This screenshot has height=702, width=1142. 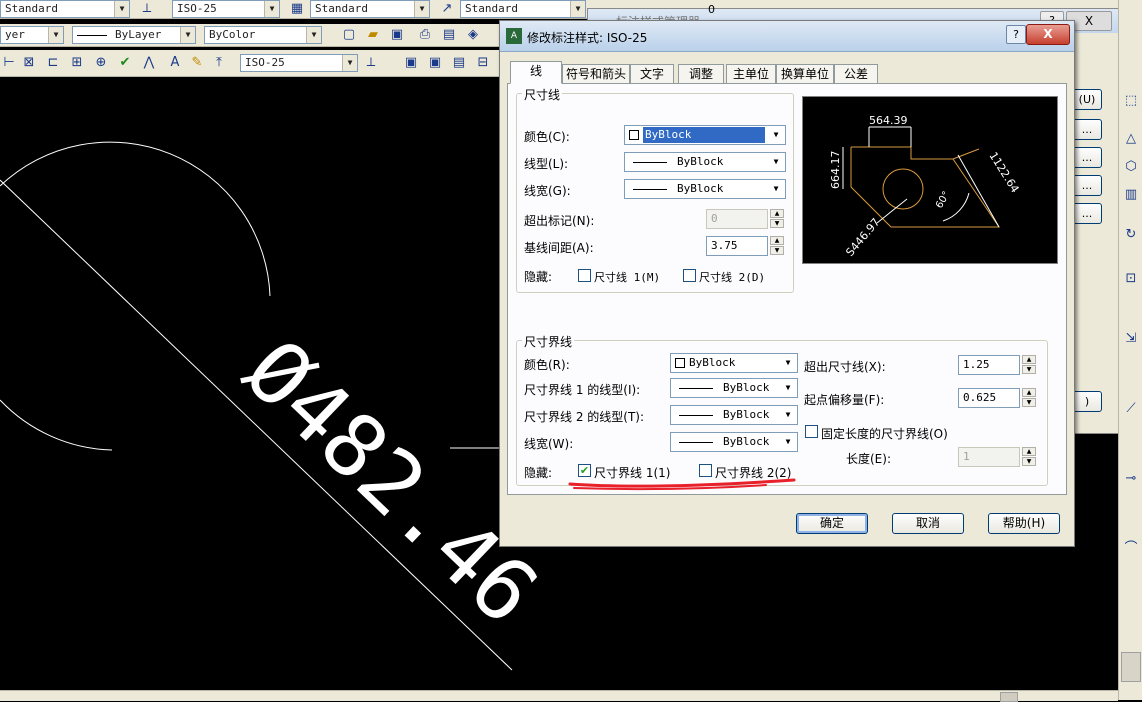 I want to click on view-icon-4: ⊟, so click(x=483, y=63).